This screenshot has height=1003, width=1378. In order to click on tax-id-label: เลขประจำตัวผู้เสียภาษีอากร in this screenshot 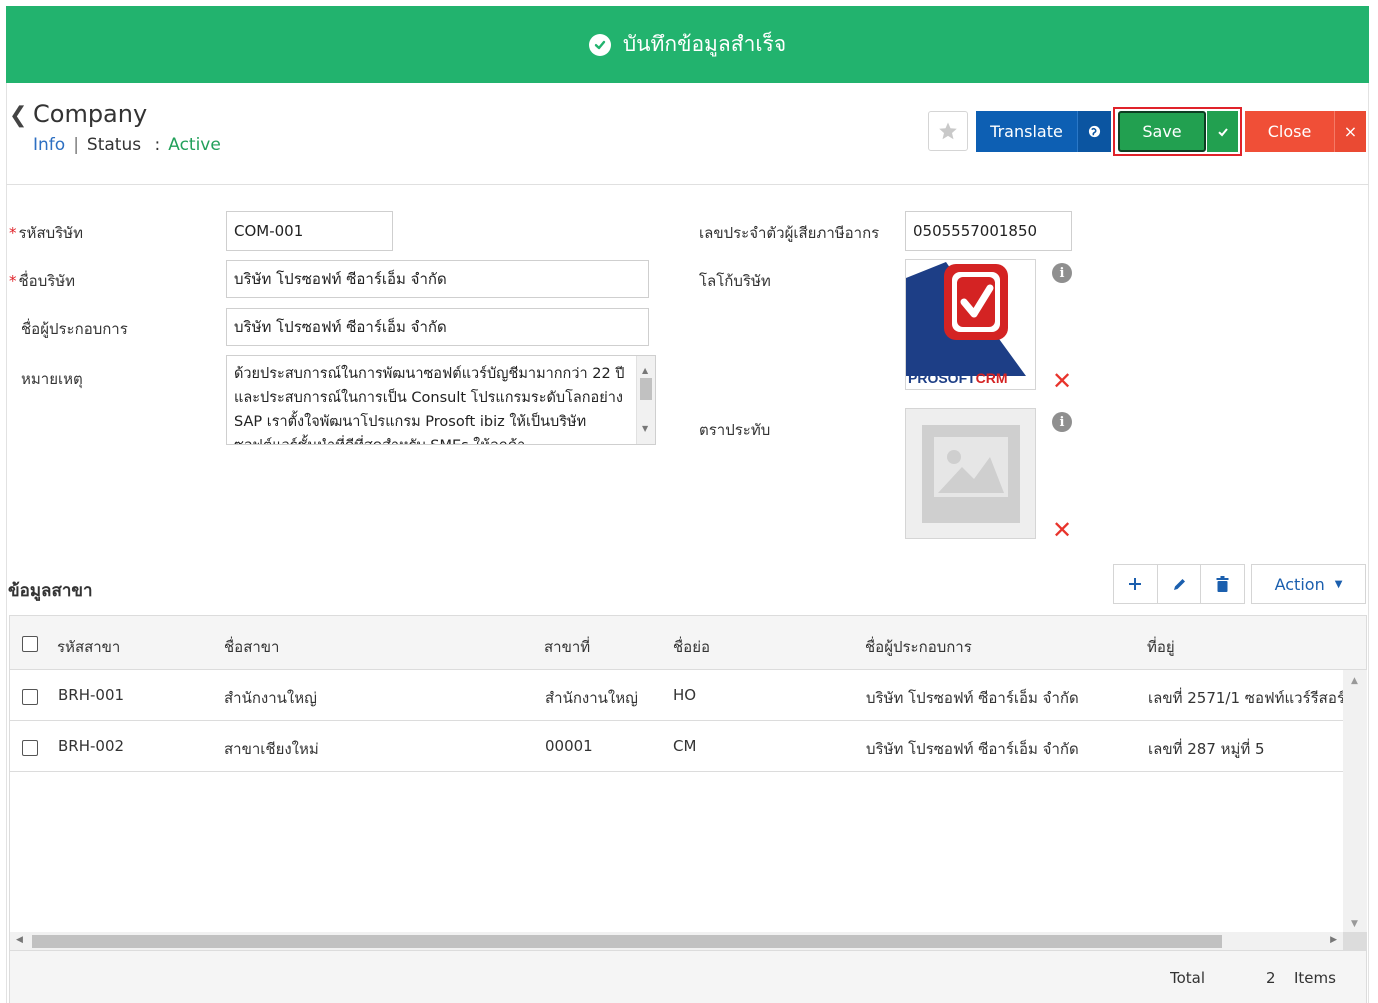, I will do `click(789, 233)`.